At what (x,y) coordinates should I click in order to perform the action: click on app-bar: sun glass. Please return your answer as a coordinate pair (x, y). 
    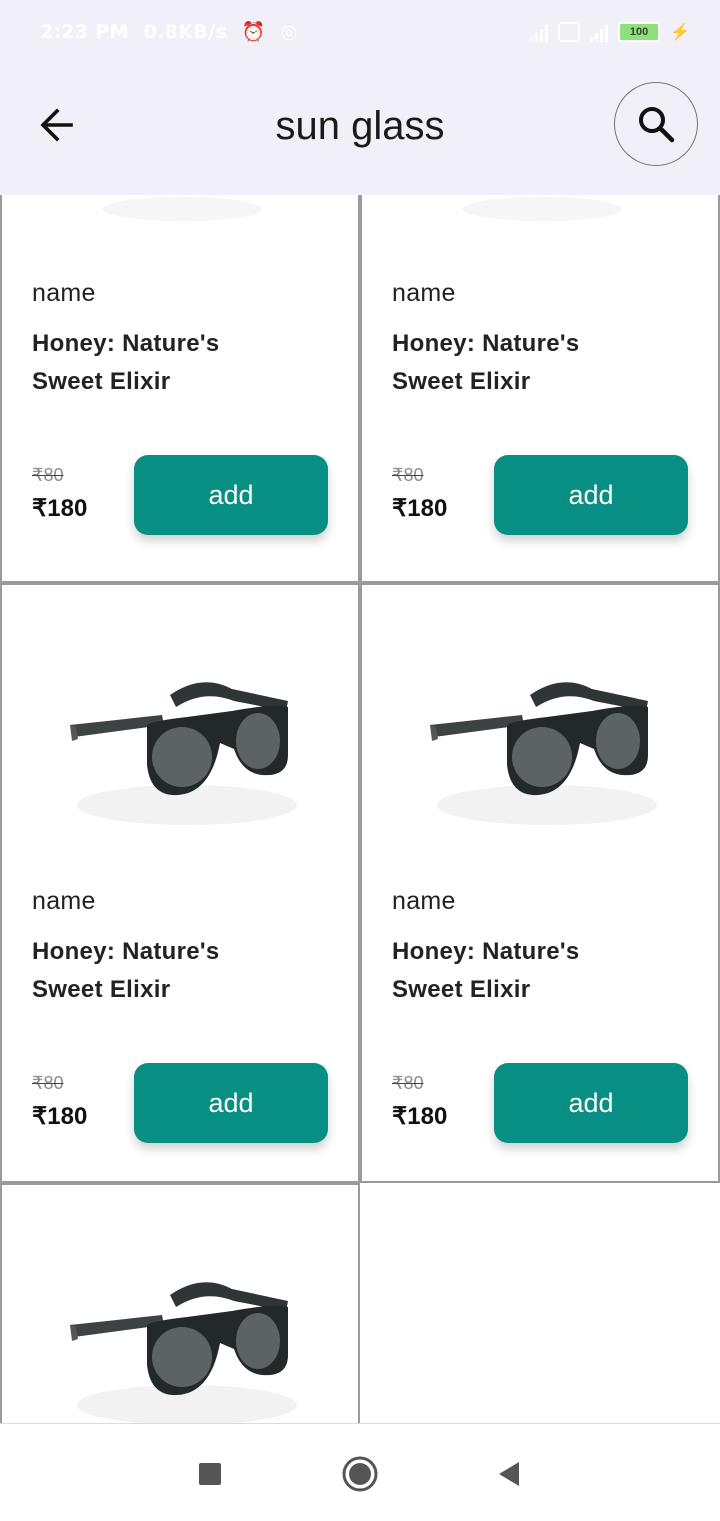
    Looking at the image, I should click on (360, 132).